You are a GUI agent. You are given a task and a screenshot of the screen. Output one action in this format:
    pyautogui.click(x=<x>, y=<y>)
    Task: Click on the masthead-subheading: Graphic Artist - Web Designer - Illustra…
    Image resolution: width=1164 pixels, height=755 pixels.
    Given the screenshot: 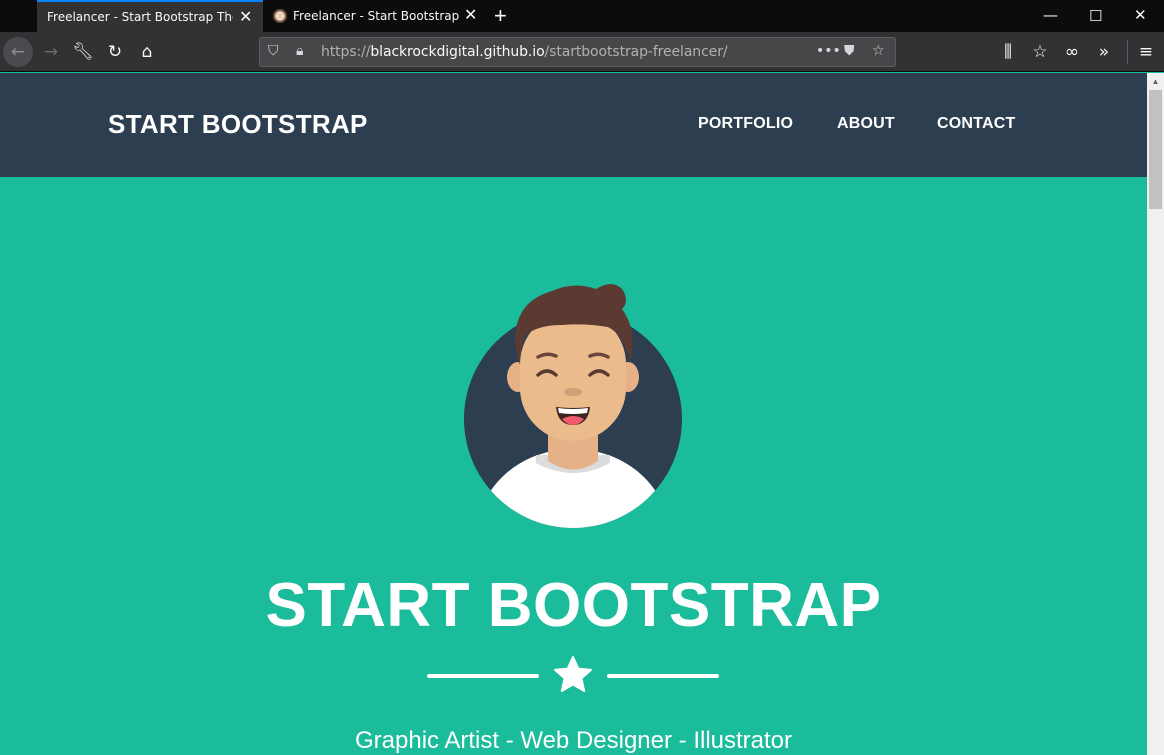 What is the action you would take?
    pyautogui.click(x=573, y=740)
    